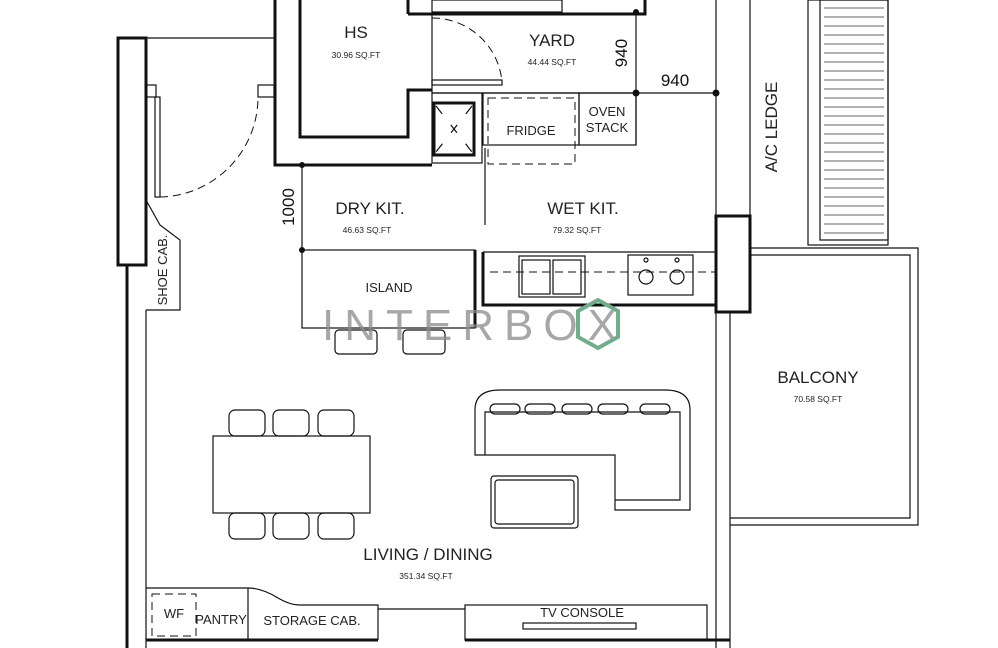 This screenshot has width=998, height=648. Describe the element at coordinates (616, 264) in the screenshot. I see `kitchen-counter` at that location.